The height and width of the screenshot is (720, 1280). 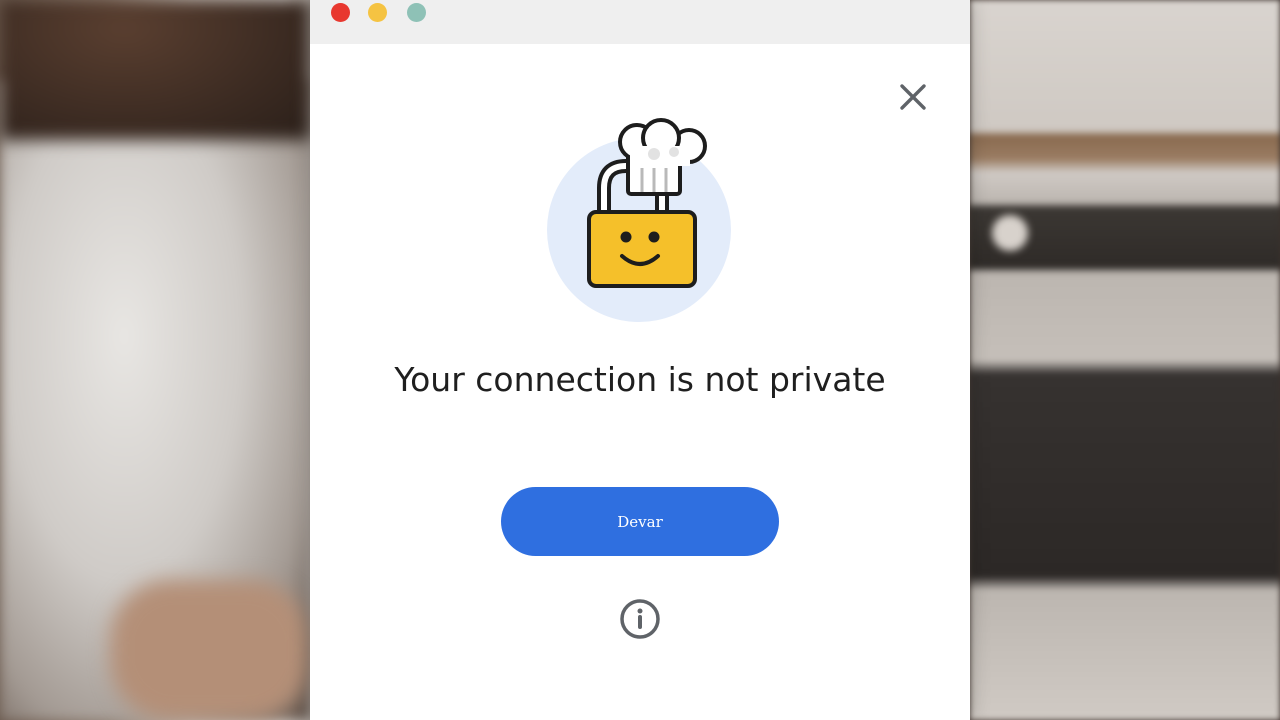 I want to click on window-close-button, so click(x=340, y=12).